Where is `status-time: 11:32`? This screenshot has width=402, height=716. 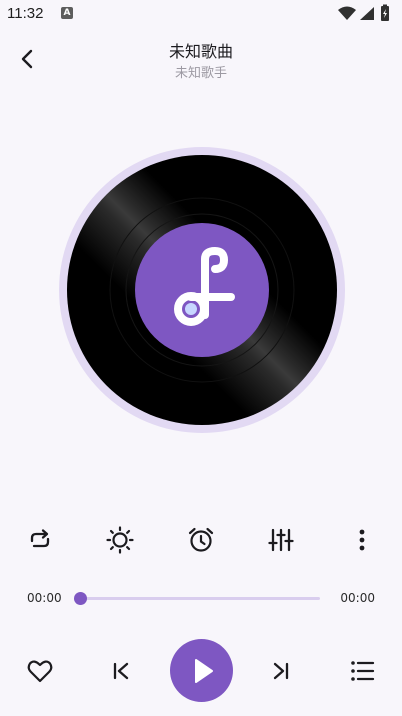
status-time: 11:32 is located at coordinates (25, 13).